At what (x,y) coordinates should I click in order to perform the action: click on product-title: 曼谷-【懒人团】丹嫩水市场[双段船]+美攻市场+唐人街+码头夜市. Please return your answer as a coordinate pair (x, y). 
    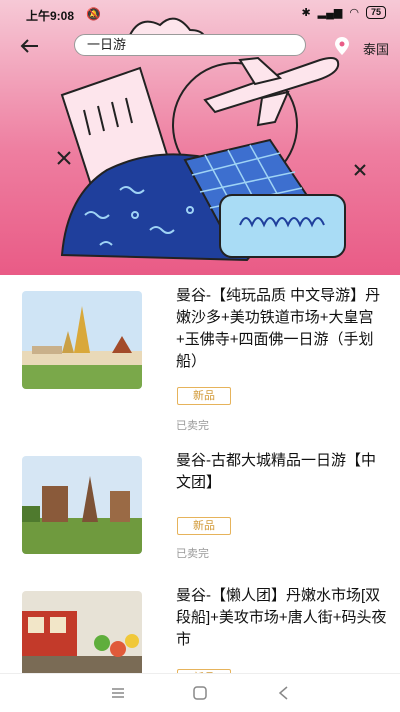
    Looking at the image, I should click on (283, 618).